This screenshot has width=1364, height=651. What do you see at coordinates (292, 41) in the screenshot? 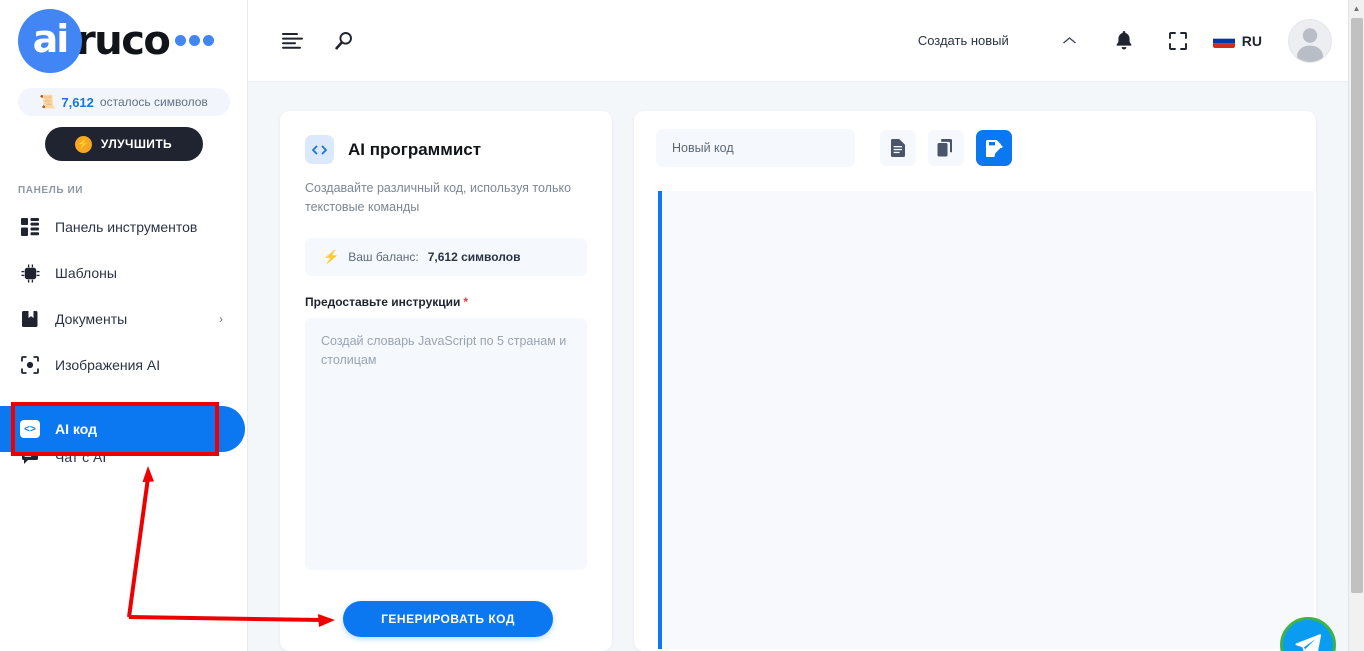
I see `hamburger-icon` at bounding box center [292, 41].